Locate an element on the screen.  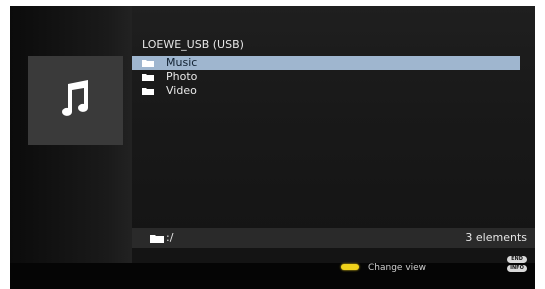
list-item-video: Video is located at coordinates (326, 91).